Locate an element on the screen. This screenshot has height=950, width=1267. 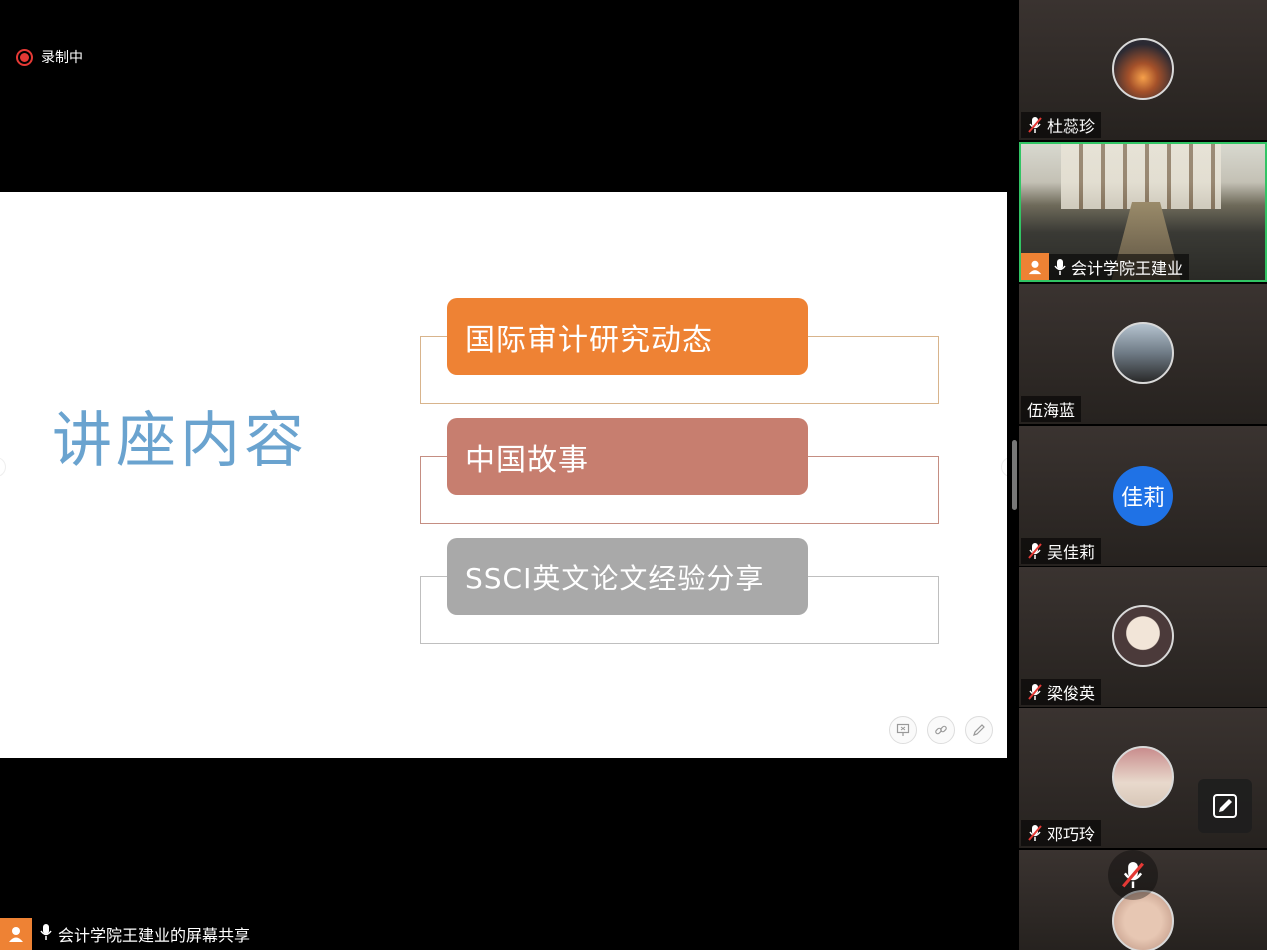
participant-name-tag: 会计学院王建业 is located at coordinates (1105, 266).